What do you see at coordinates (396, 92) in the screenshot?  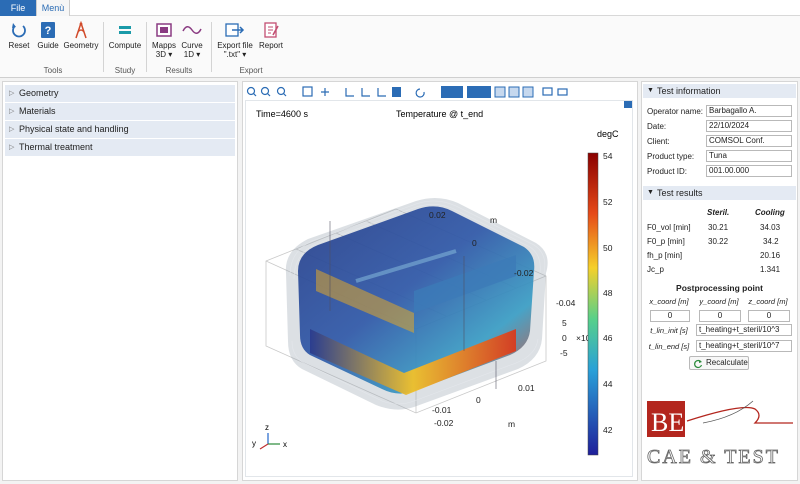 I see `legend-toggle-icon` at bounding box center [396, 92].